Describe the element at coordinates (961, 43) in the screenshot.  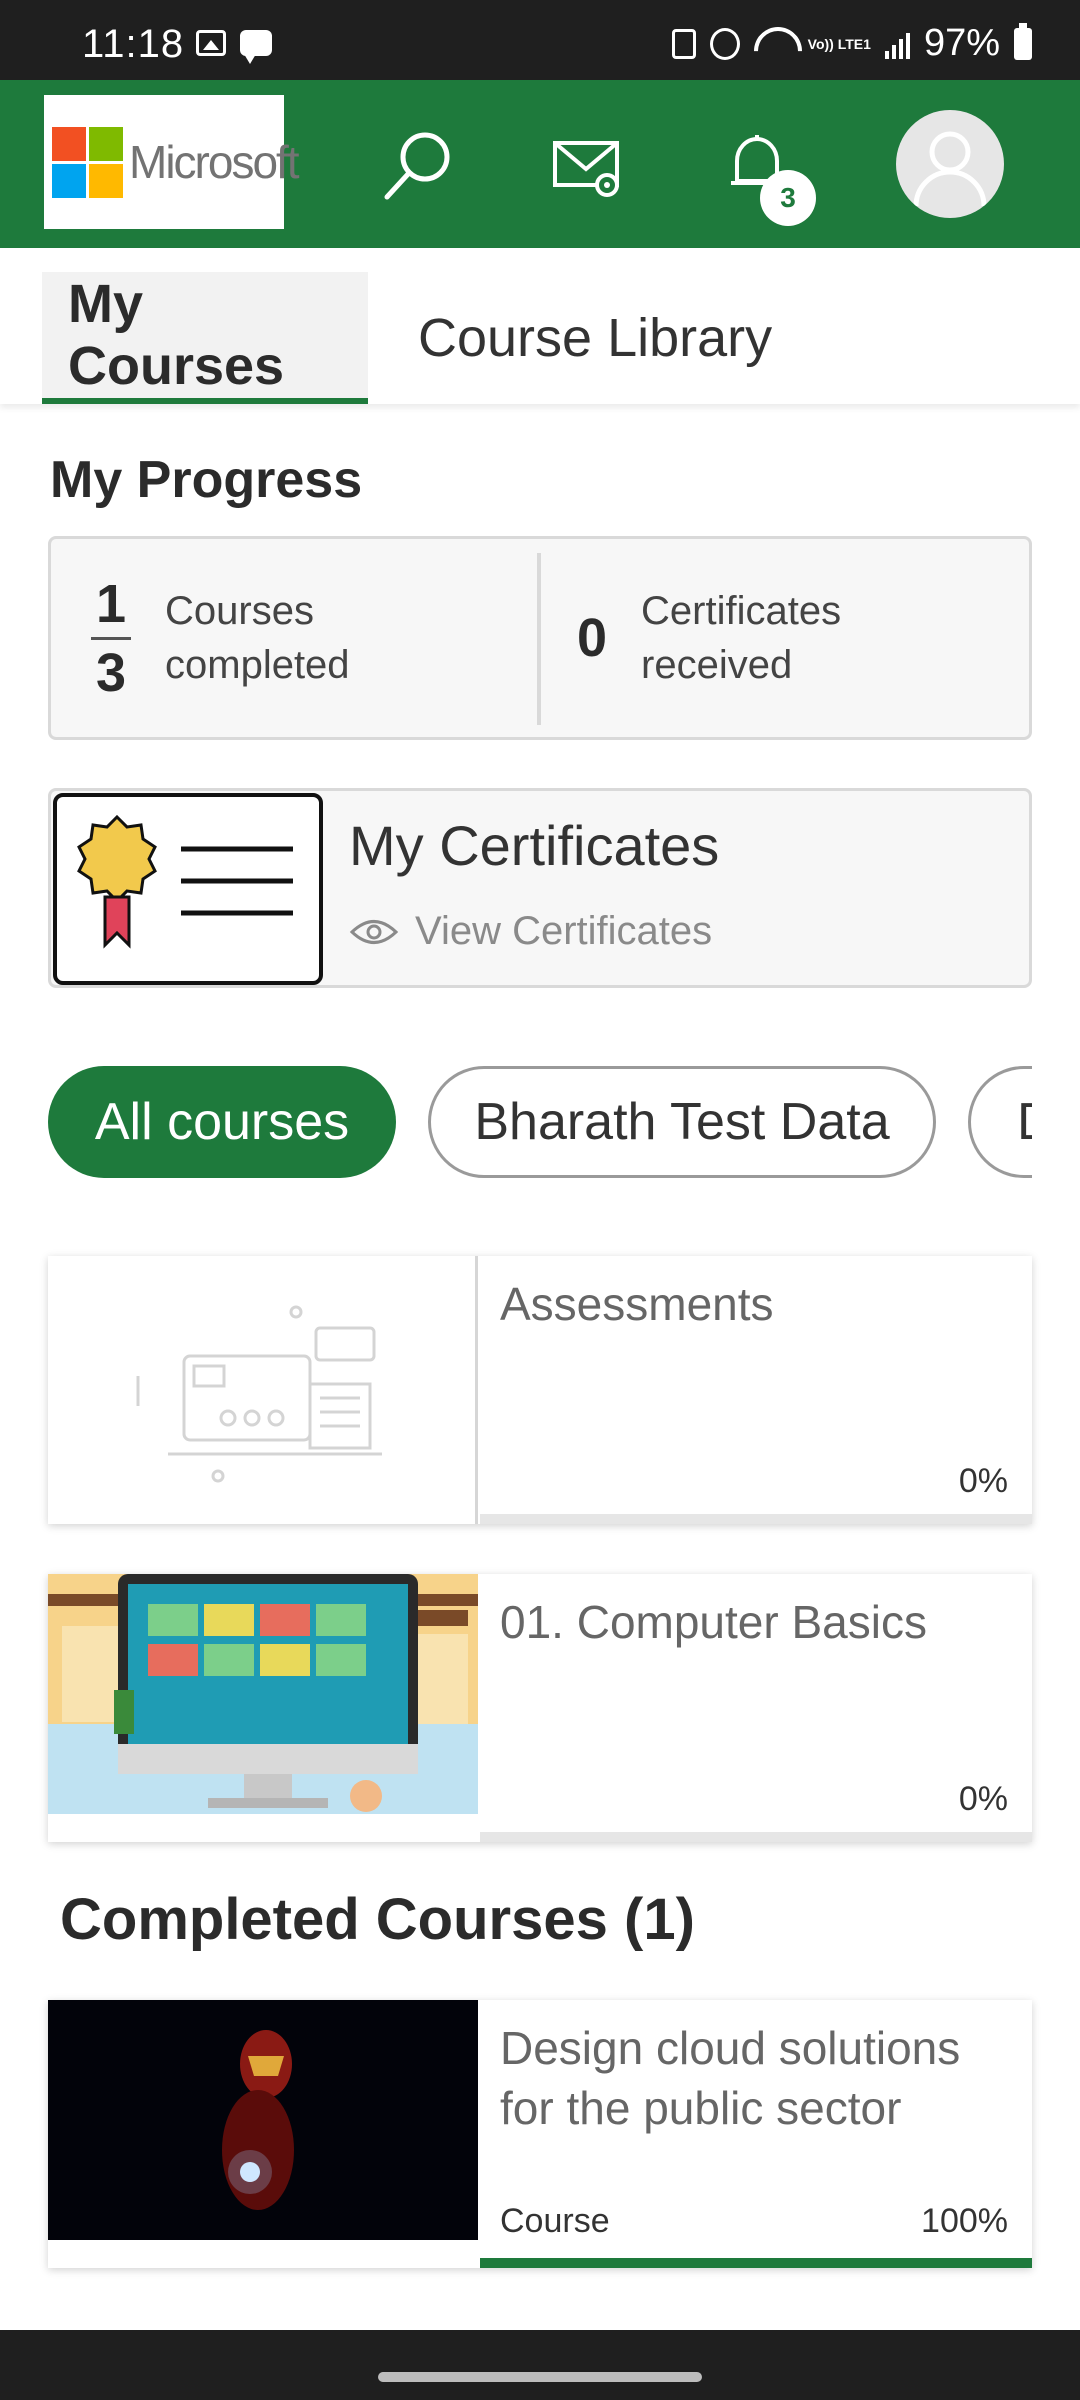
I see `battery-percent: 97%` at that location.